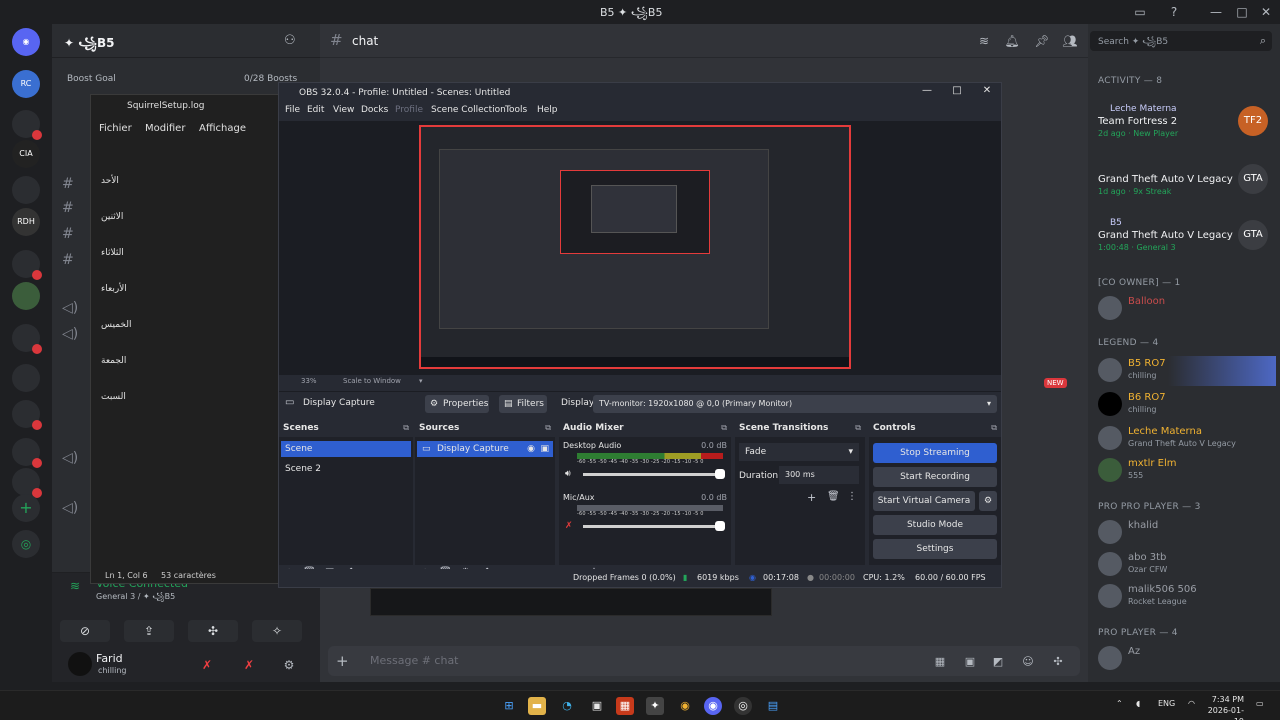  Describe the element at coordinates (346, 449) in the screenshot. I see `scene-item: Scene` at that location.